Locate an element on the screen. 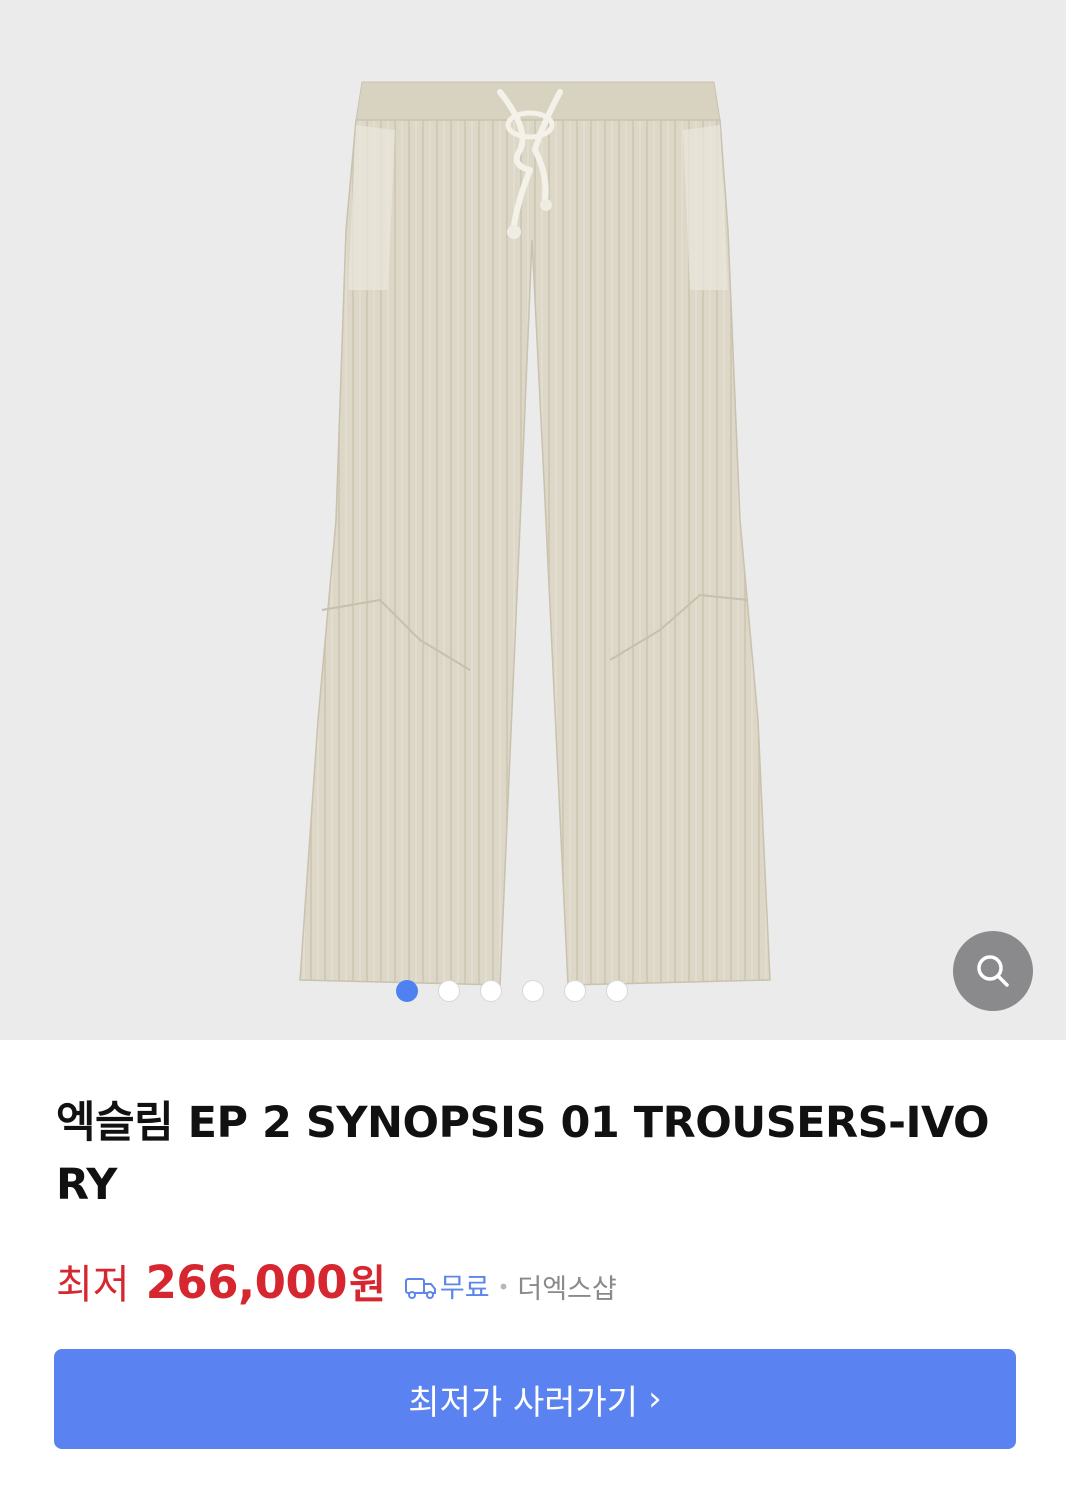 The width and height of the screenshot is (1066, 1500). price-unit: 원 is located at coordinates (367, 1285).